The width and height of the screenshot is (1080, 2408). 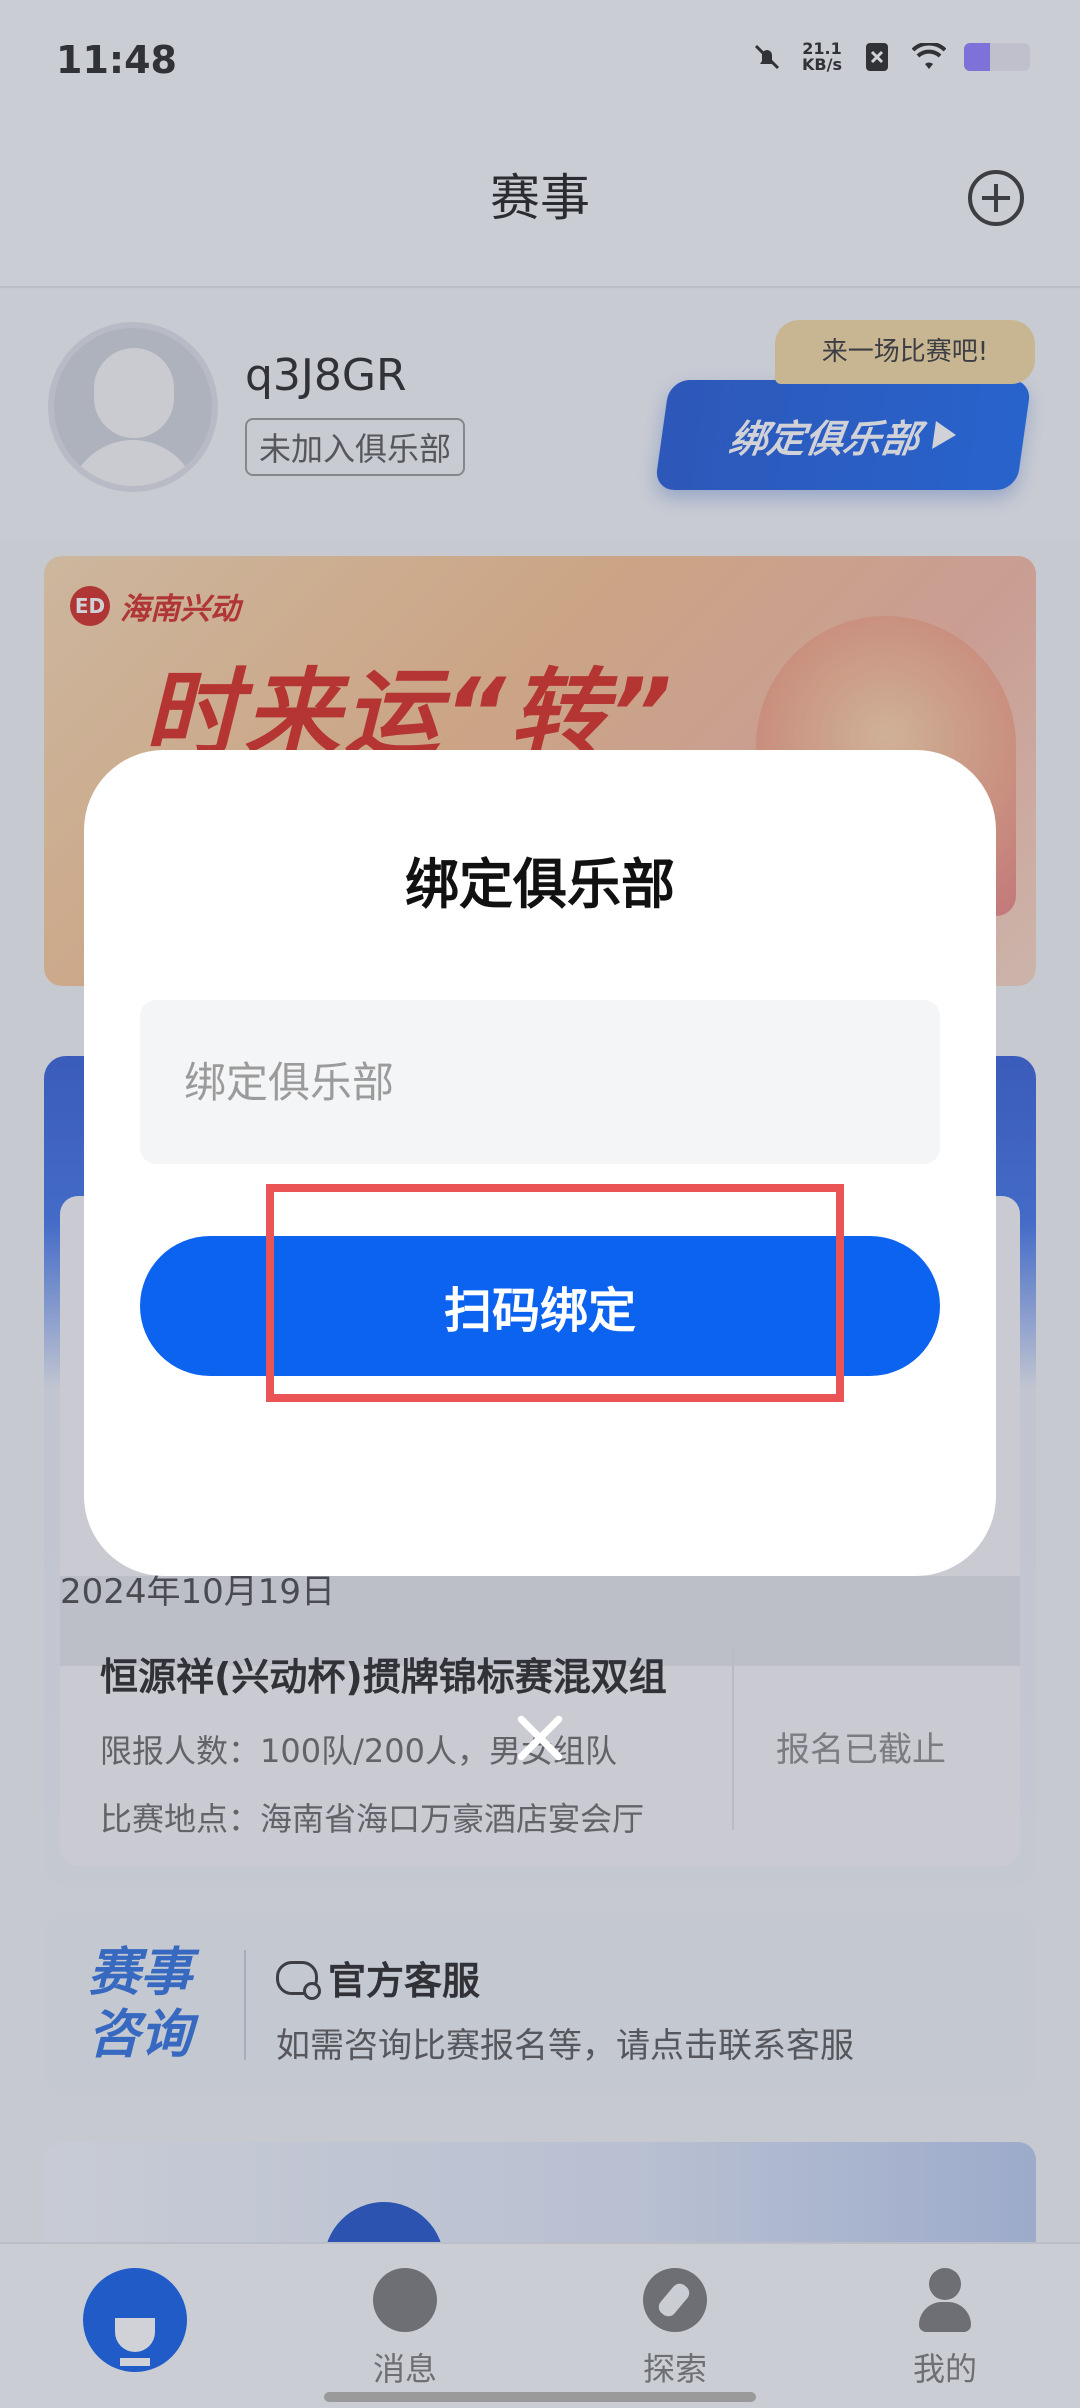 I want to click on club-code-input, so click(x=540, y=1082).